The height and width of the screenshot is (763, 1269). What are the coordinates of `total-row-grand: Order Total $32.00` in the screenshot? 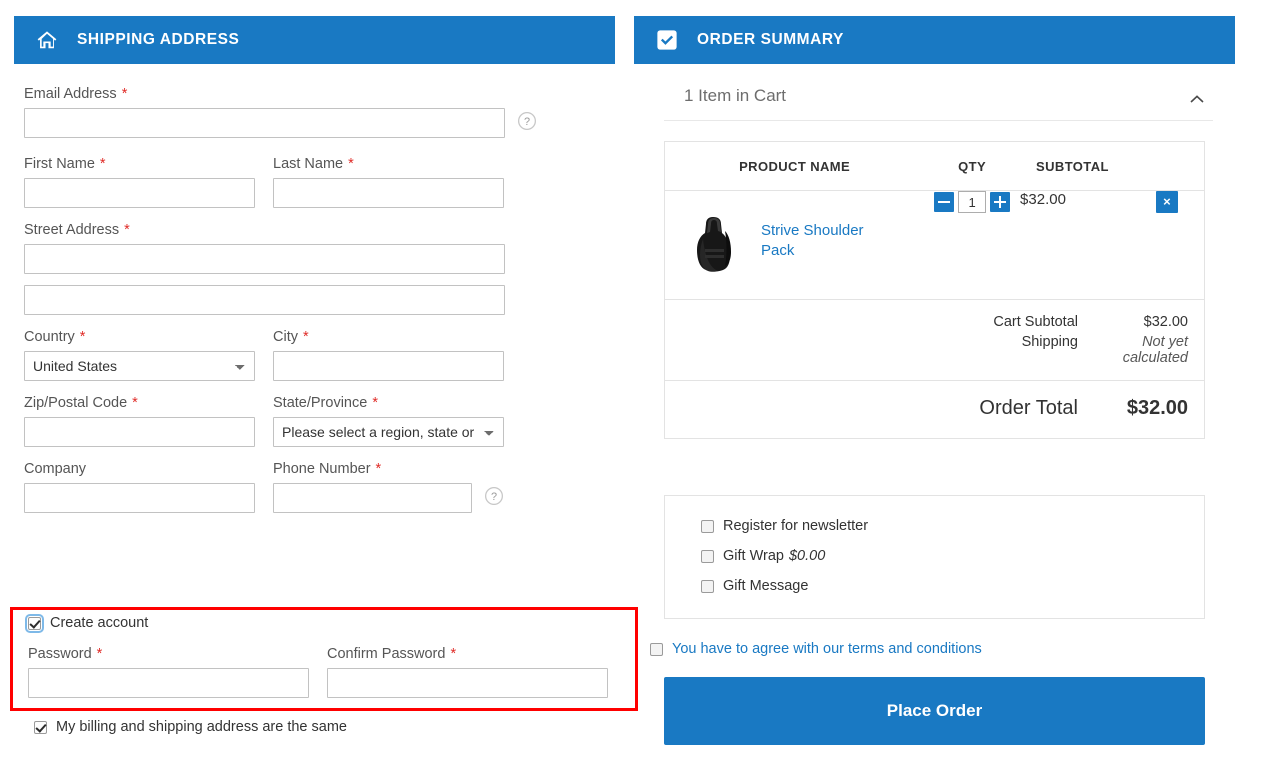 It's located at (934, 409).